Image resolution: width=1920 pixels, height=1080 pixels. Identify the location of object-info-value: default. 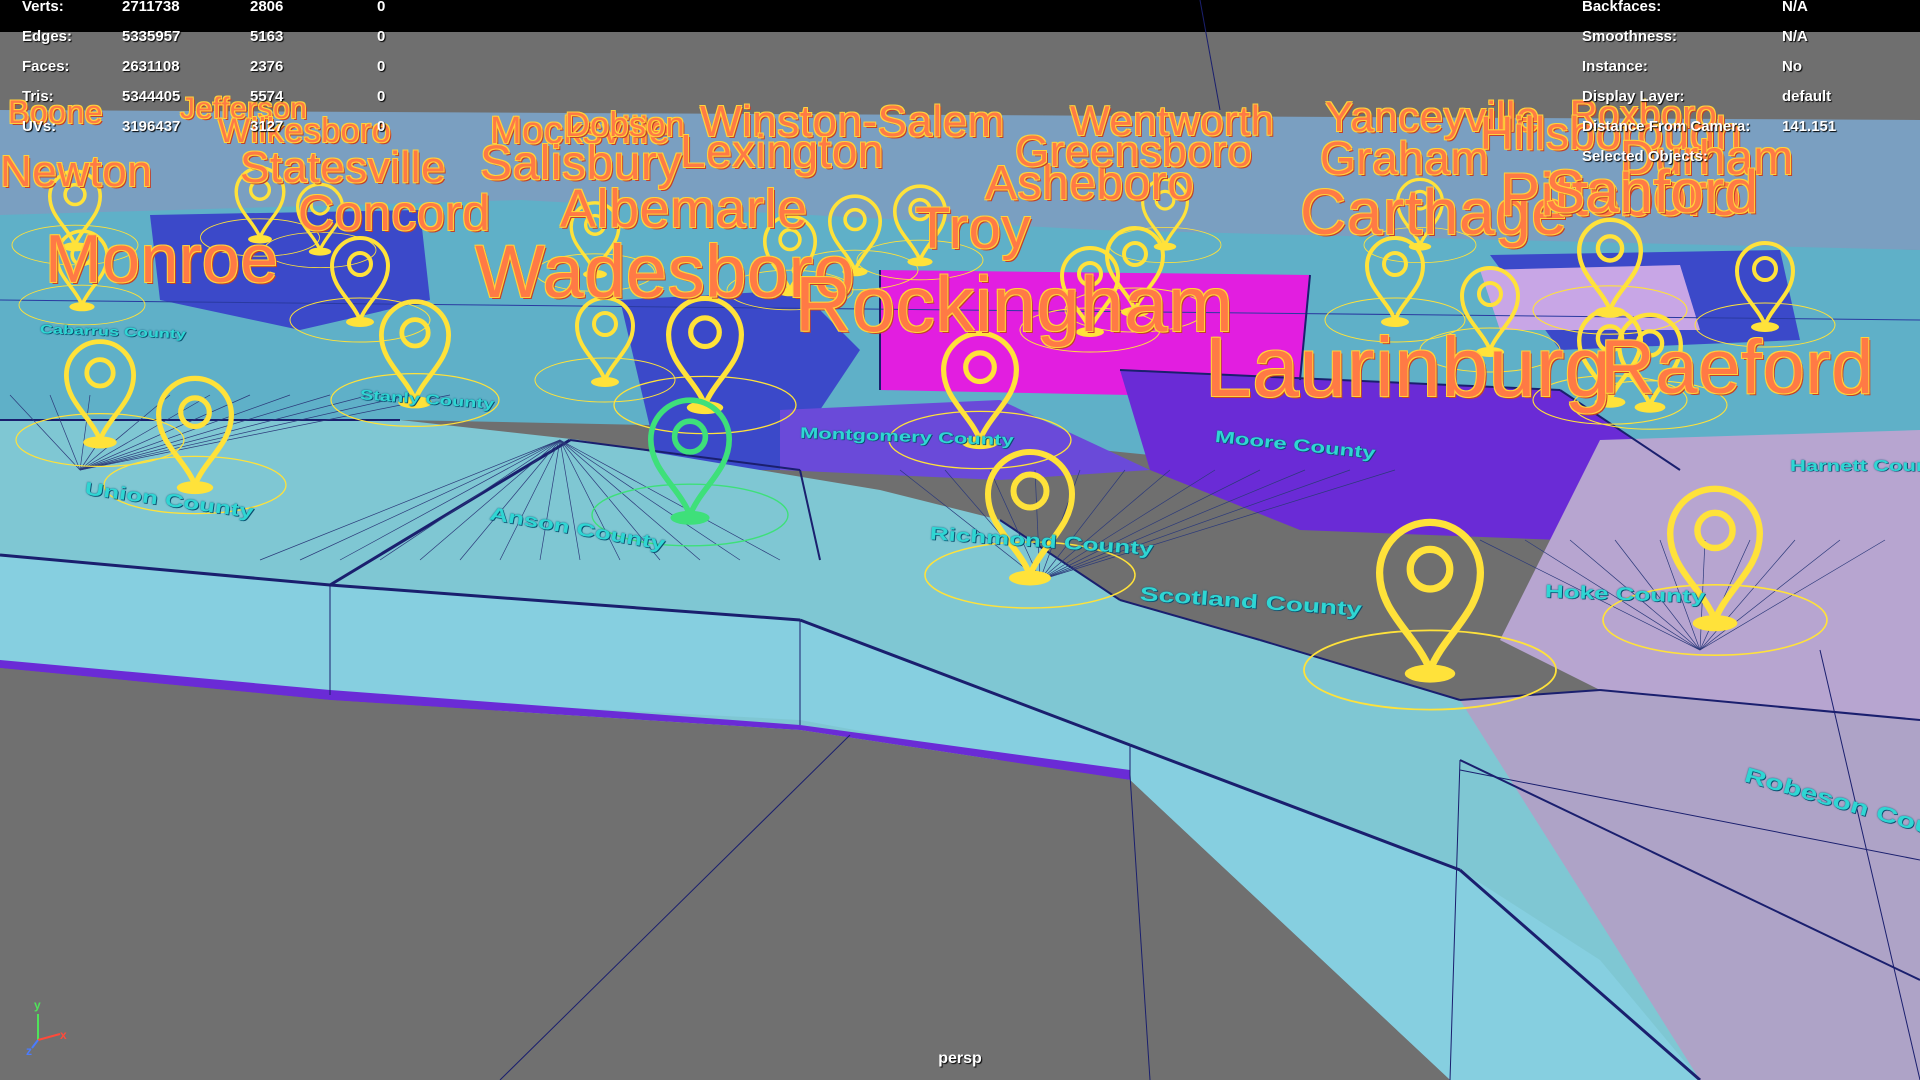
(1807, 96).